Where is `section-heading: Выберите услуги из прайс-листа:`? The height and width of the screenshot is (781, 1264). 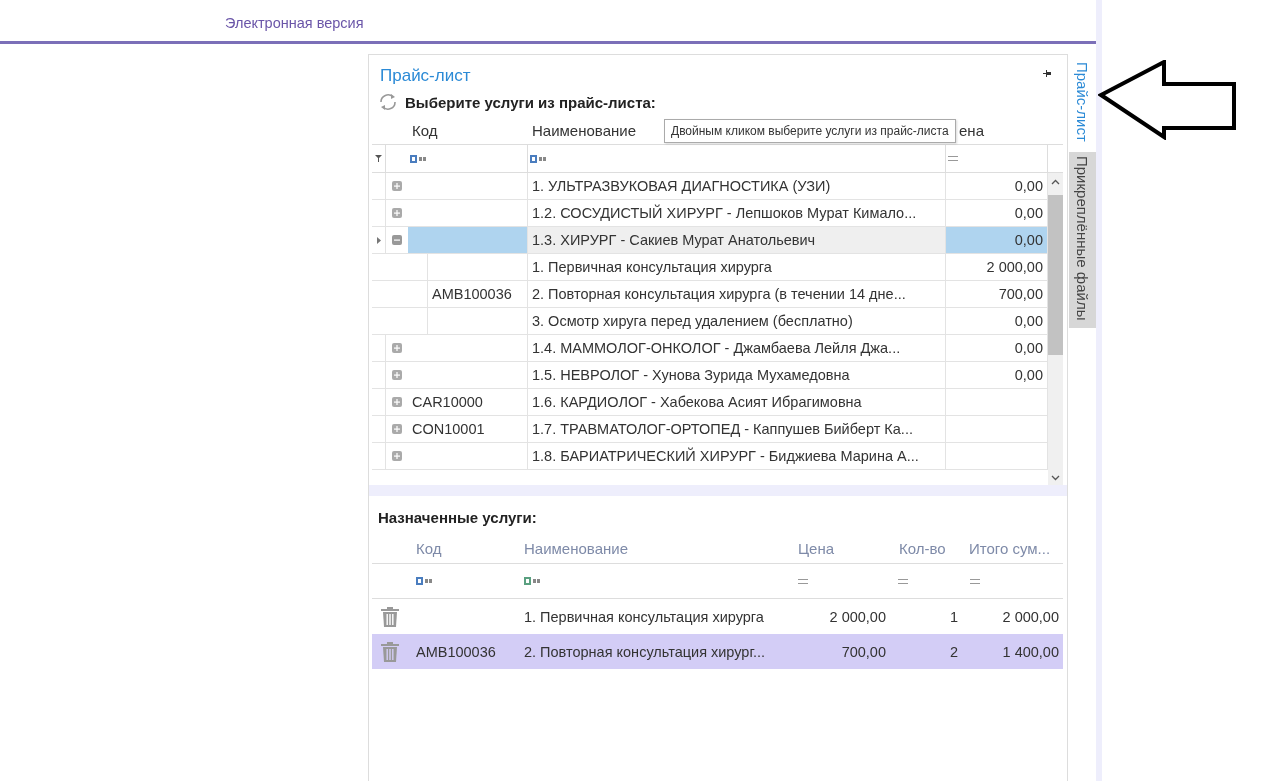 section-heading: Выберите услуги из прайс-листа: is located at coordinates (530, 102).